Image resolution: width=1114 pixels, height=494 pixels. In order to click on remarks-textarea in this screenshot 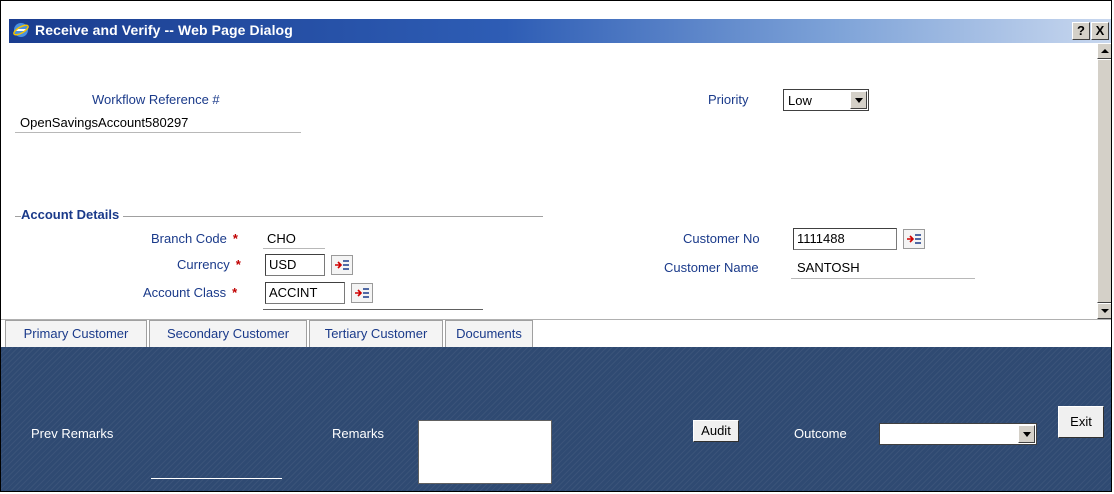, I will do `click(485, 452)`.